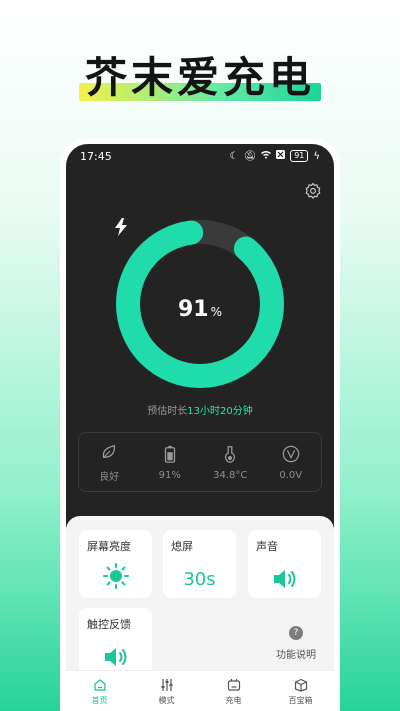  I want to click on thermometer-icon, so click(230, 454).